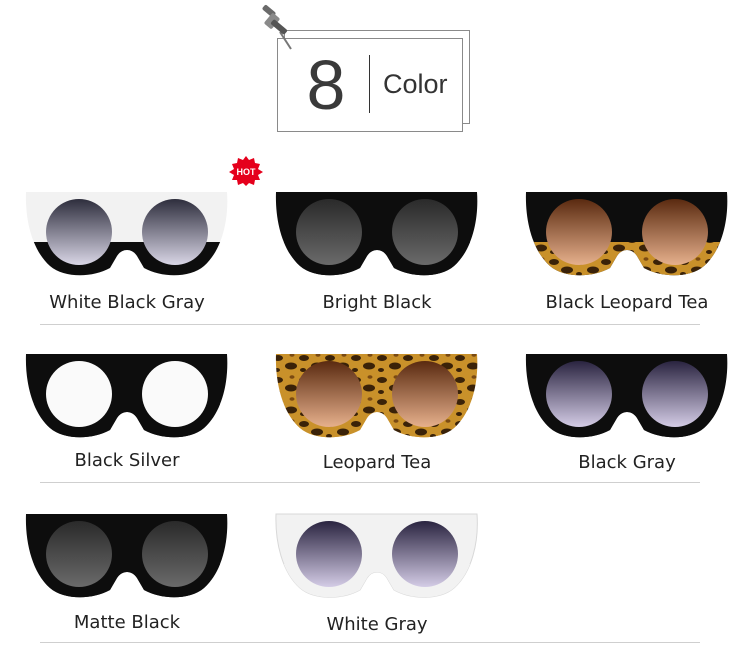  I want to click on product-card: Black Leopard Tea, so click(627, 265).